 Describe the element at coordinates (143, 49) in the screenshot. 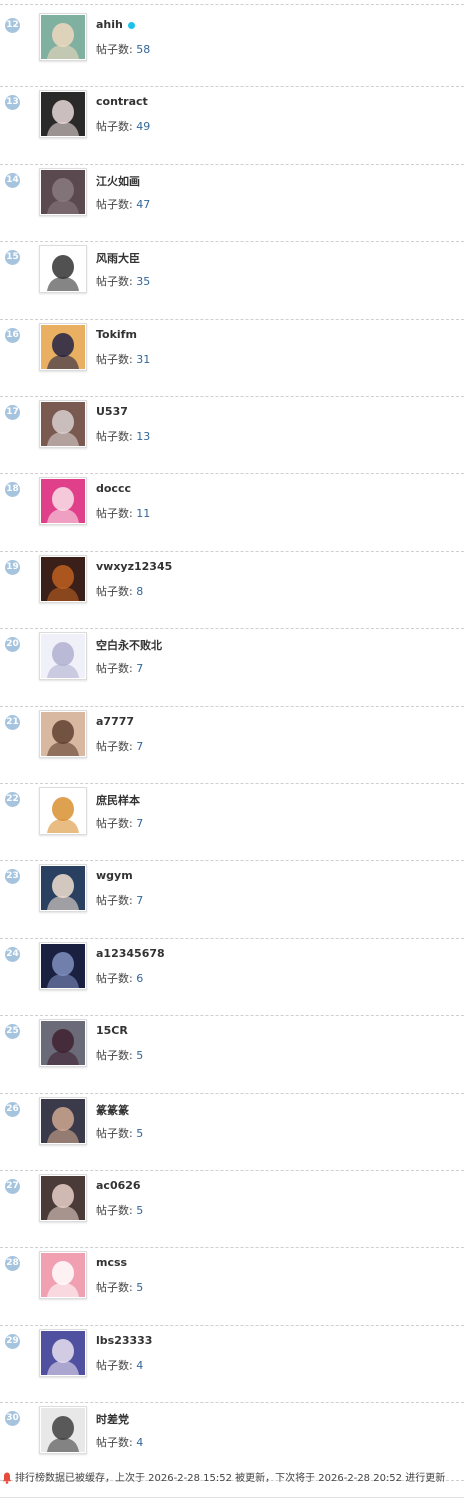

I see `post-count-value: 58` at that location.